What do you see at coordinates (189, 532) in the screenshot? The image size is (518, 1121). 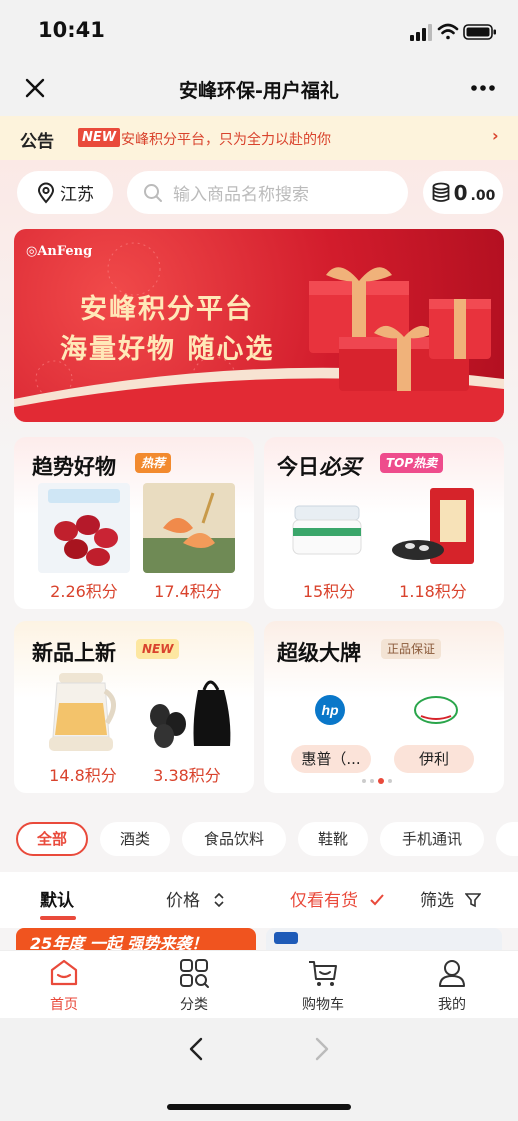 I see `shrimp-image` at bounding box center [189, 532].